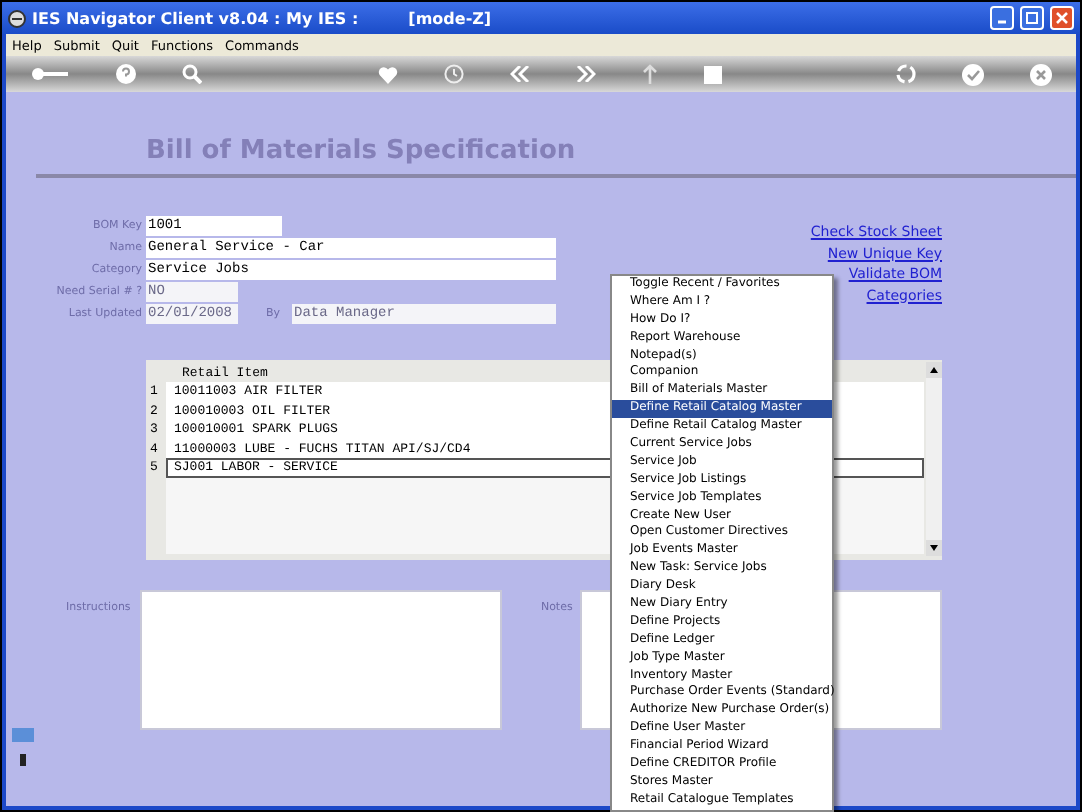 Image resolution: width=1082 pixels, height=812 pixels. I want to click on form-title: Bill of Materials Specification, so click(361, 151).